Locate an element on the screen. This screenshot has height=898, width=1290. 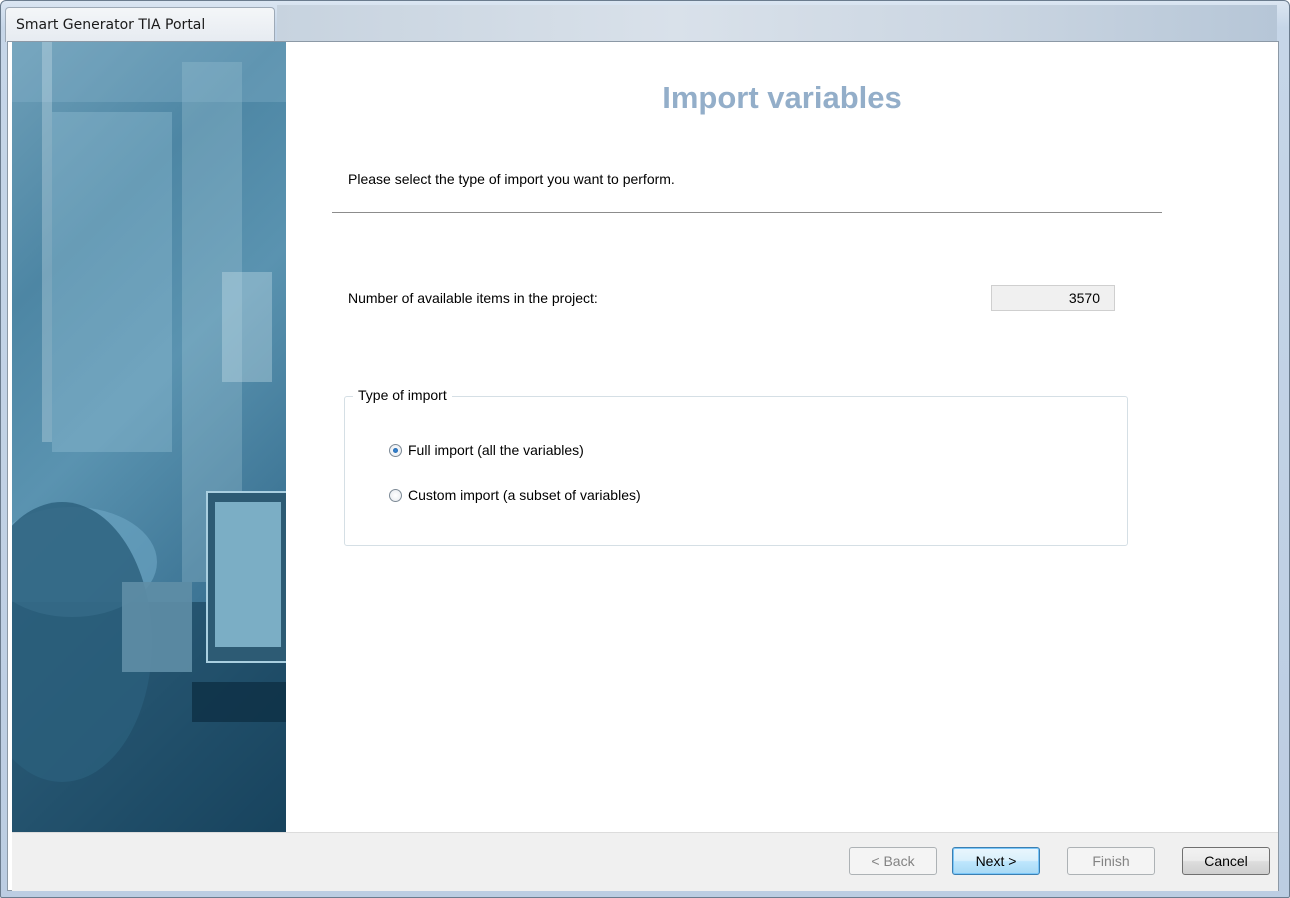
custom-import-option: Custom import (a subset of variables) is located at coordinates (515, 495).